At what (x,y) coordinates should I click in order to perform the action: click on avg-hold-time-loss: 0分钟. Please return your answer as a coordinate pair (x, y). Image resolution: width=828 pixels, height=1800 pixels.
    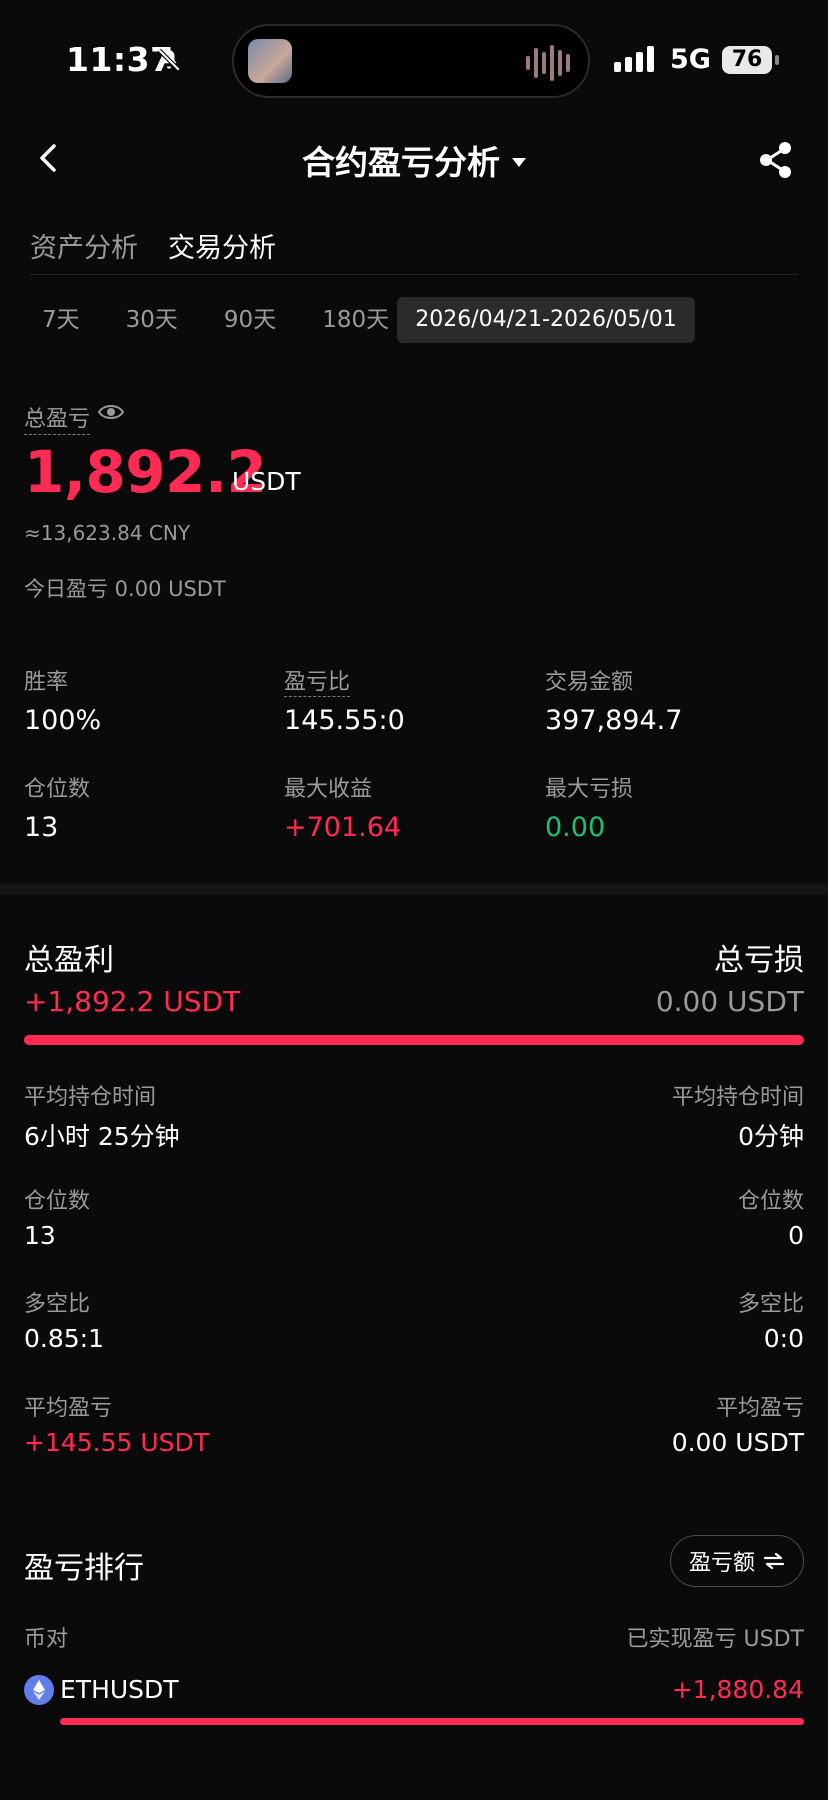
    Looking at the image, I should click on (771, 1136).